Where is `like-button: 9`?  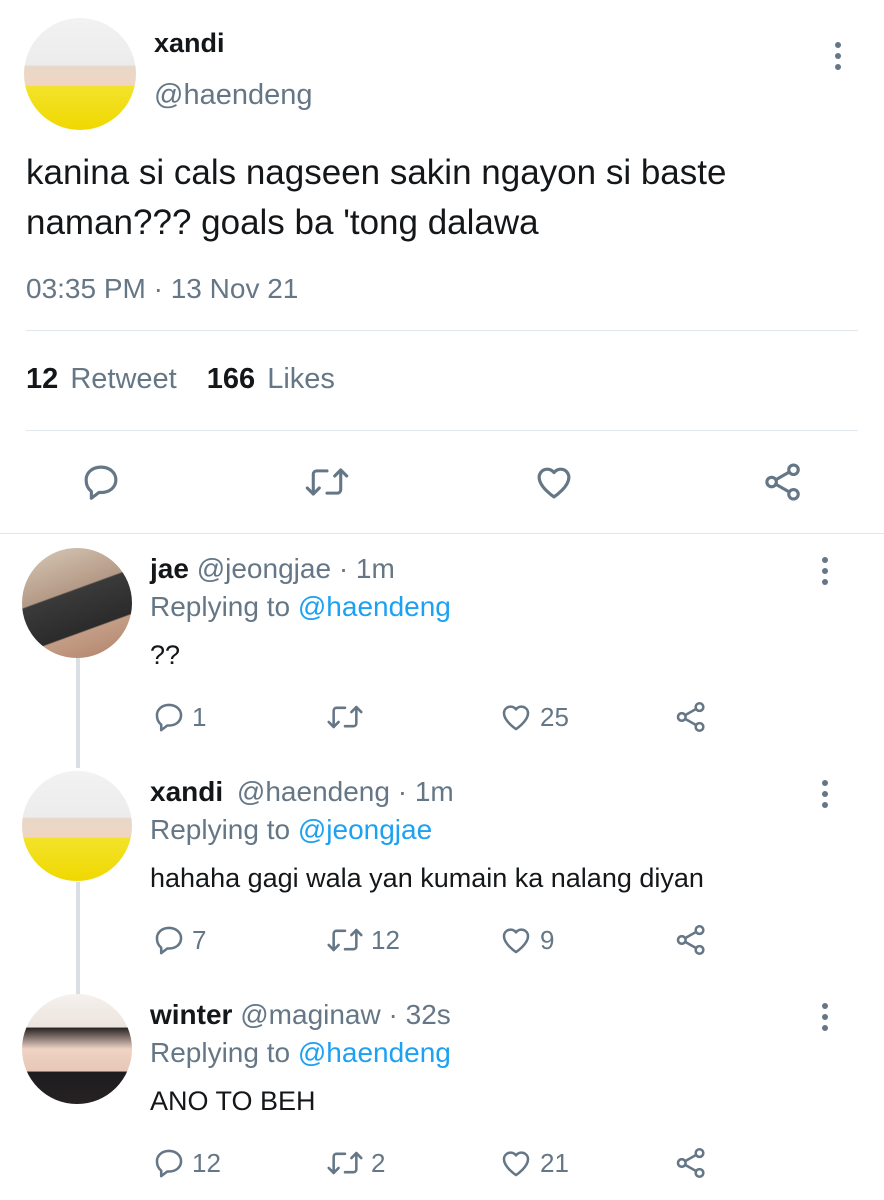
like-button: 9 is located at coordinates (526, 940).